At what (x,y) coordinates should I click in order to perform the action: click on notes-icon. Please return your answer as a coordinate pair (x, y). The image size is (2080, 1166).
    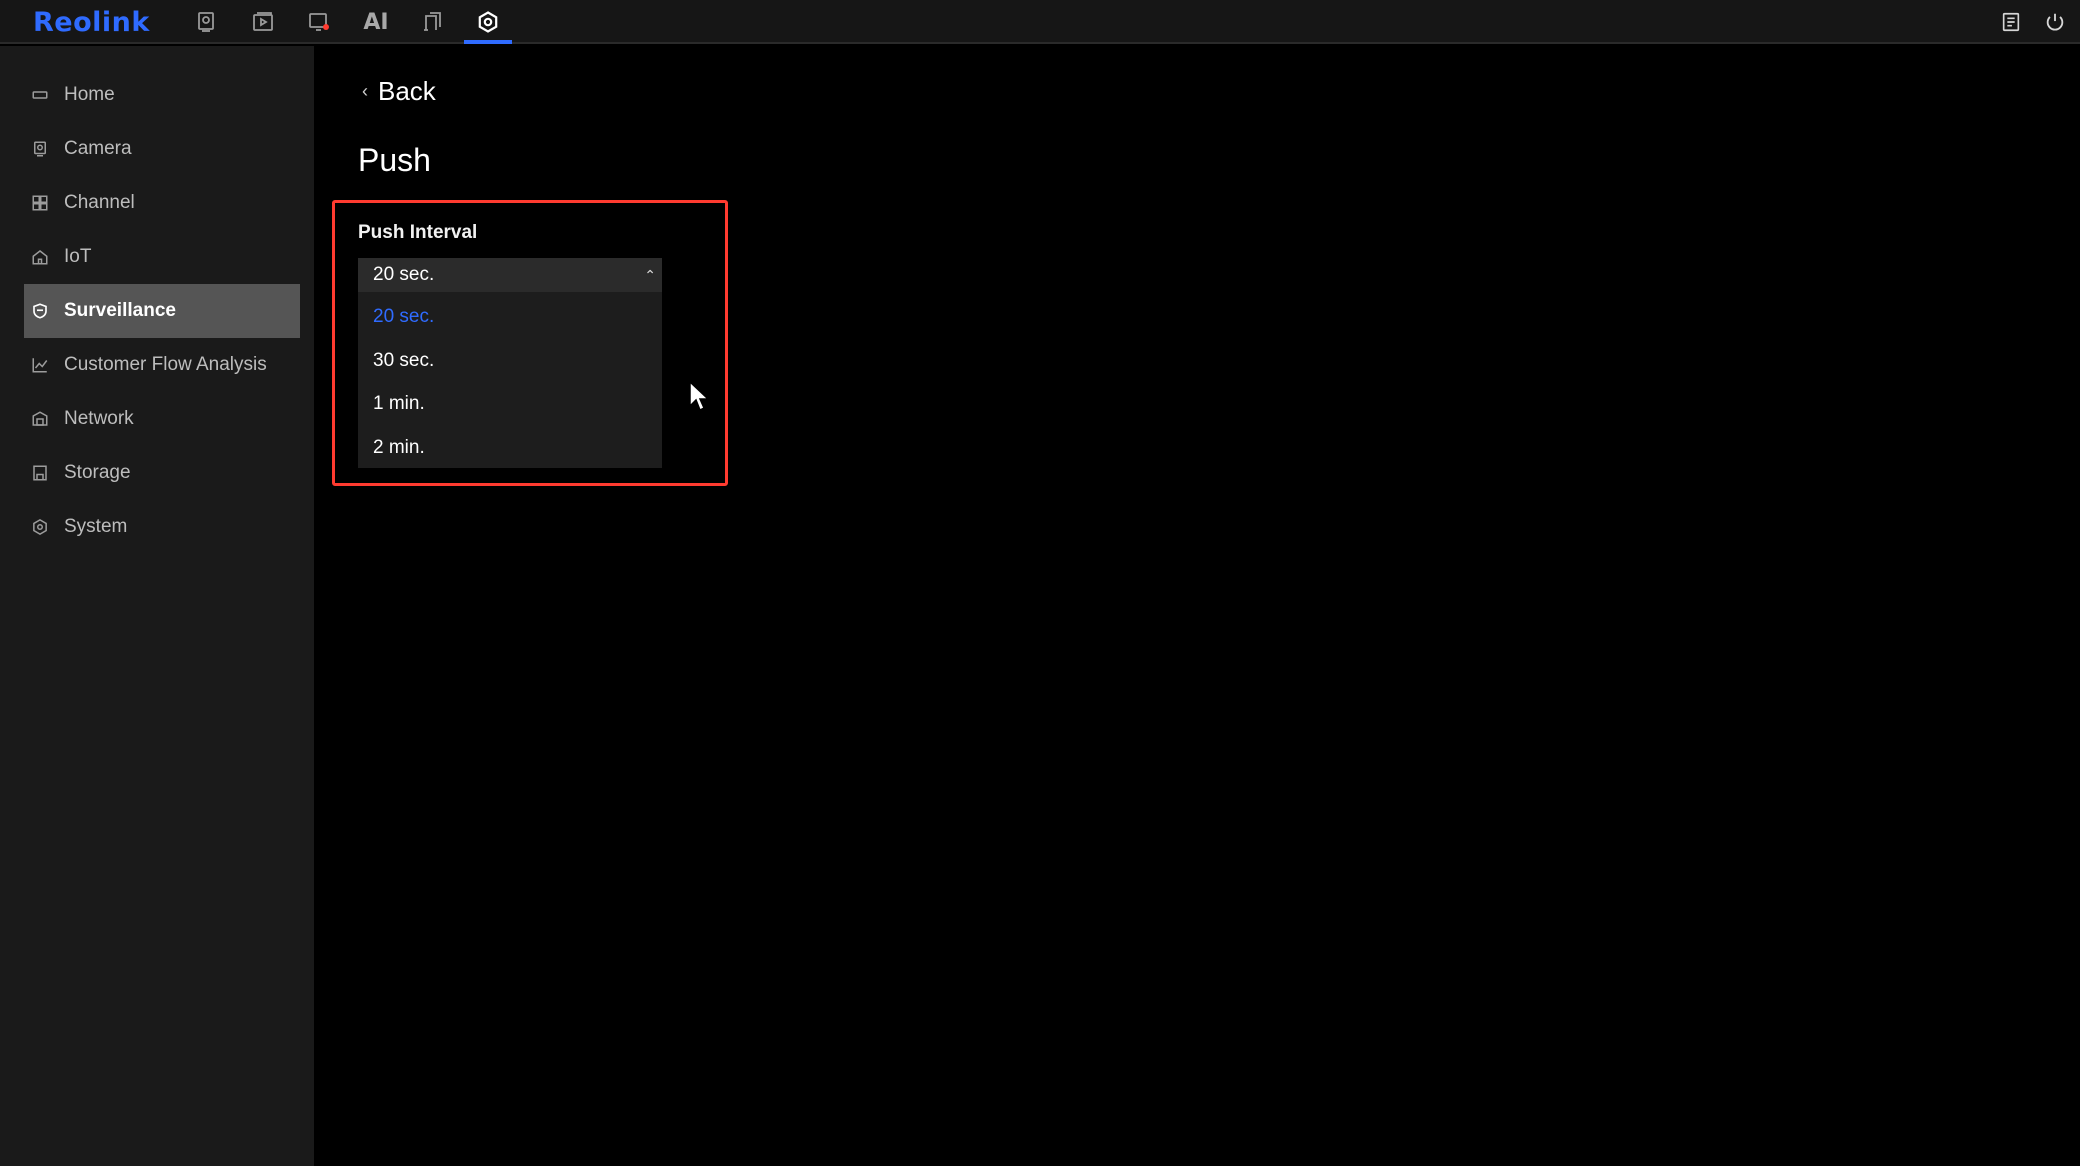
    Looking at the image, I should click on (2011, 22).